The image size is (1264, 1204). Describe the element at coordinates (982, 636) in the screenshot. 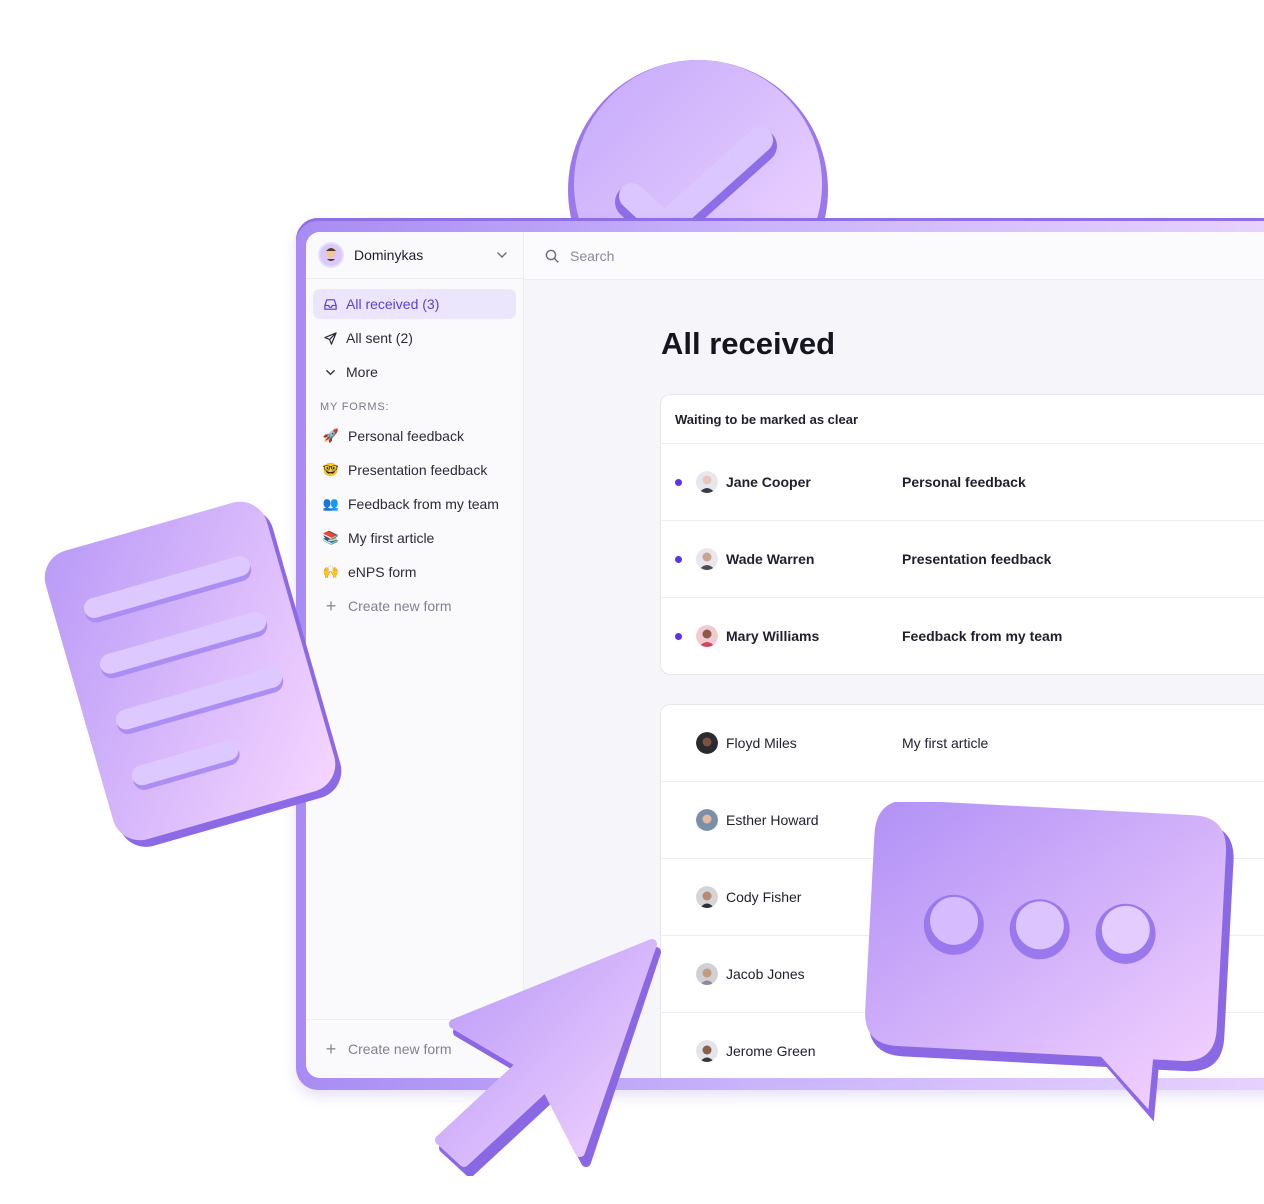

I see `form-name: Feedback from my team` at that location.